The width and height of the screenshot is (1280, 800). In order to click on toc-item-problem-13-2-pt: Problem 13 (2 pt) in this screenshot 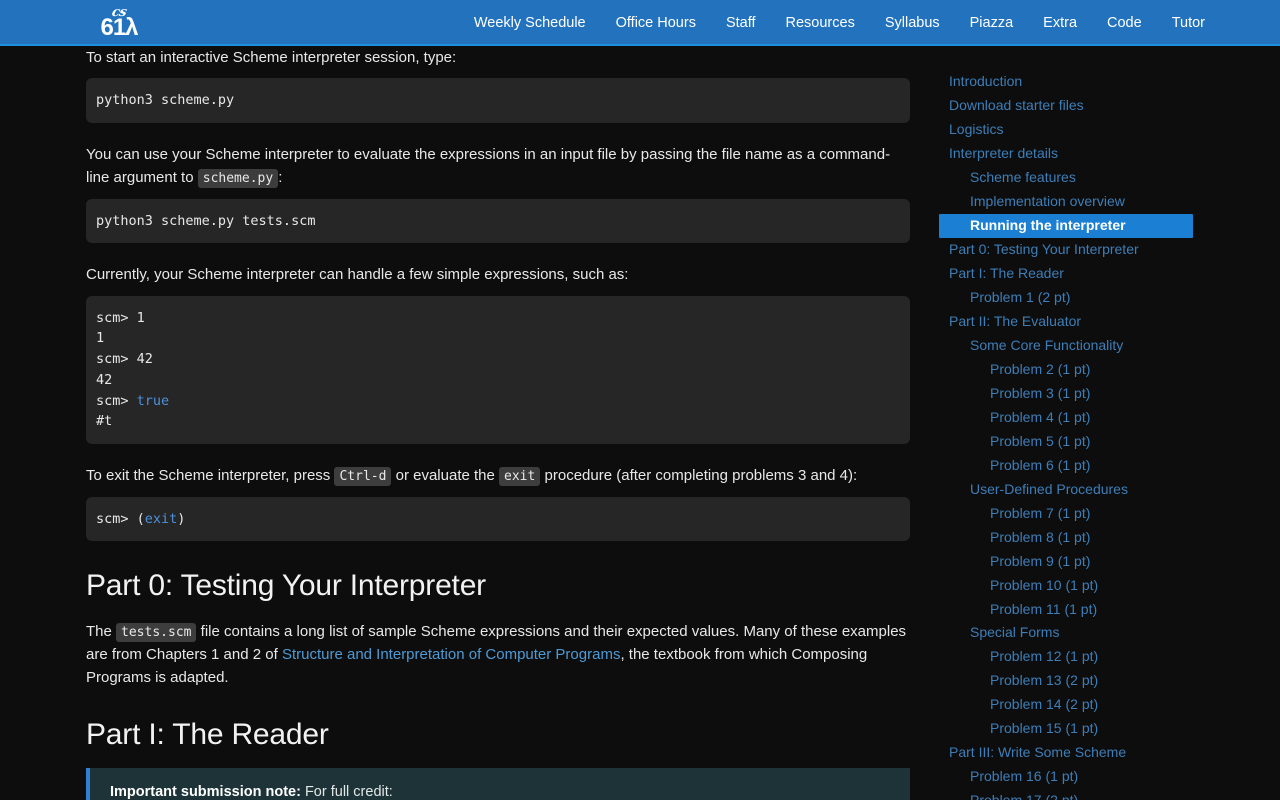, I will do `click(1099, 681)`.